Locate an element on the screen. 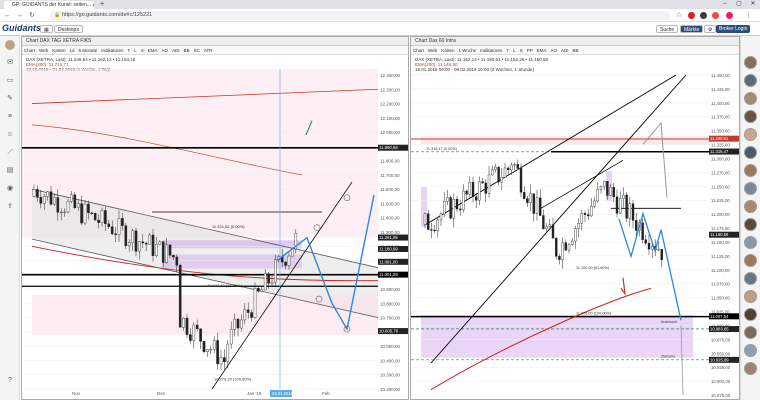 The width and height of the screenshot is (760, 400). broker-login-button: Broker Login is located at coordinates (733, 29).